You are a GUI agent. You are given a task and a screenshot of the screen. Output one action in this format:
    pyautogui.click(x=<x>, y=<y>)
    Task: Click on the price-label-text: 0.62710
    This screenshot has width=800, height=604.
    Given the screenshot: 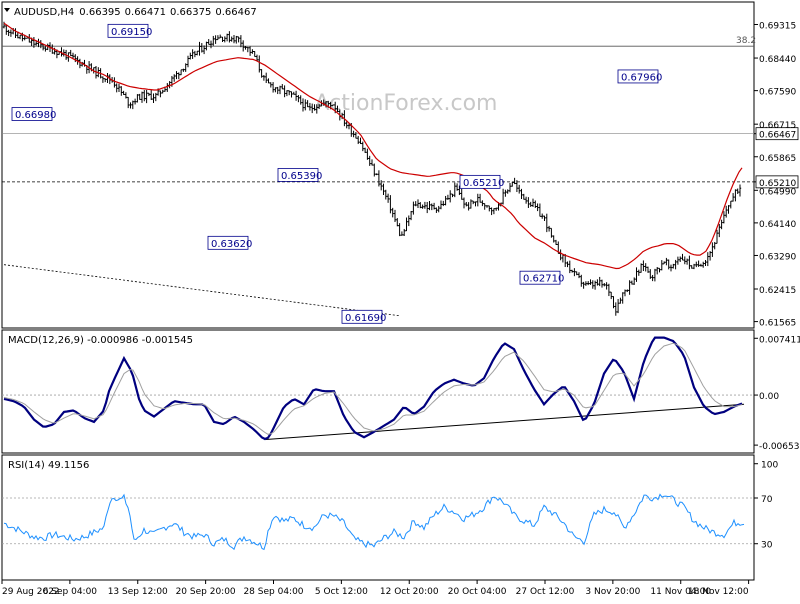 What is the action you would take?
    pyautogui.click(x=543, y=279)
    